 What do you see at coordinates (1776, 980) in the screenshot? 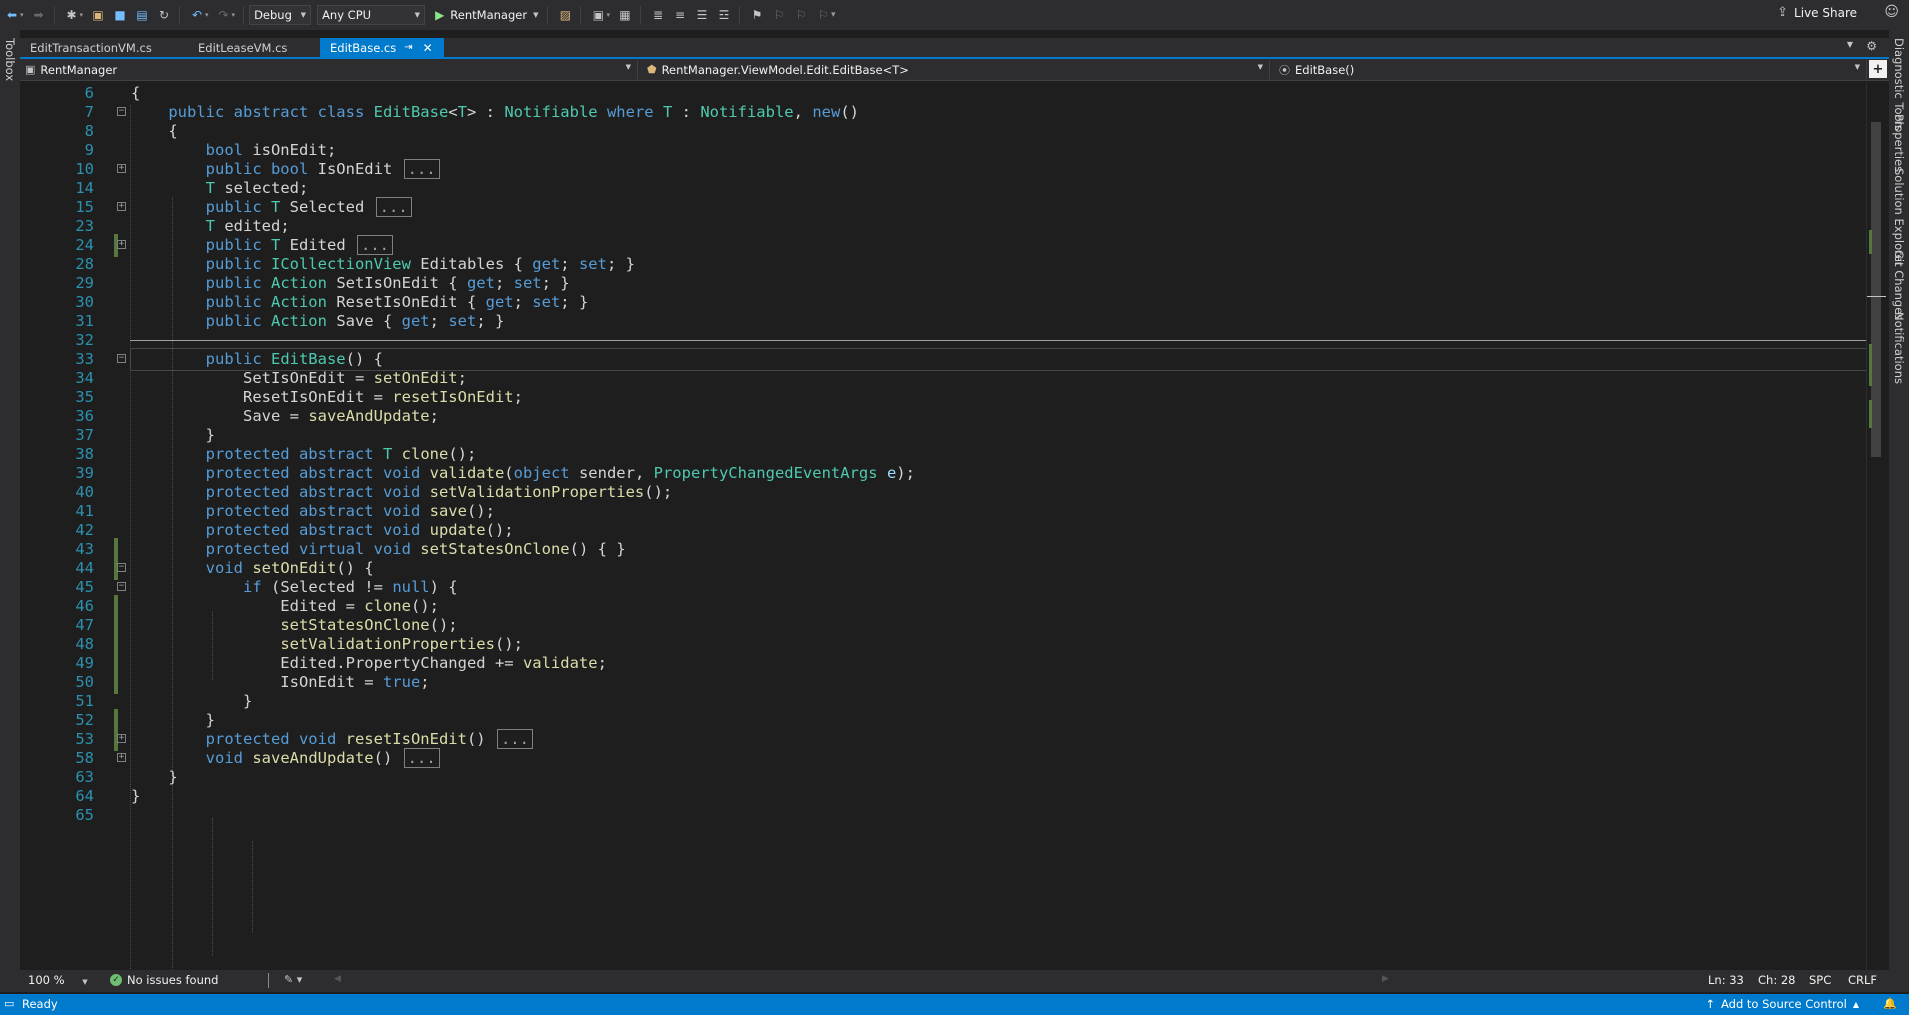
I see `char-indicator: Ch: 28` at bounding box center [1776, 980].